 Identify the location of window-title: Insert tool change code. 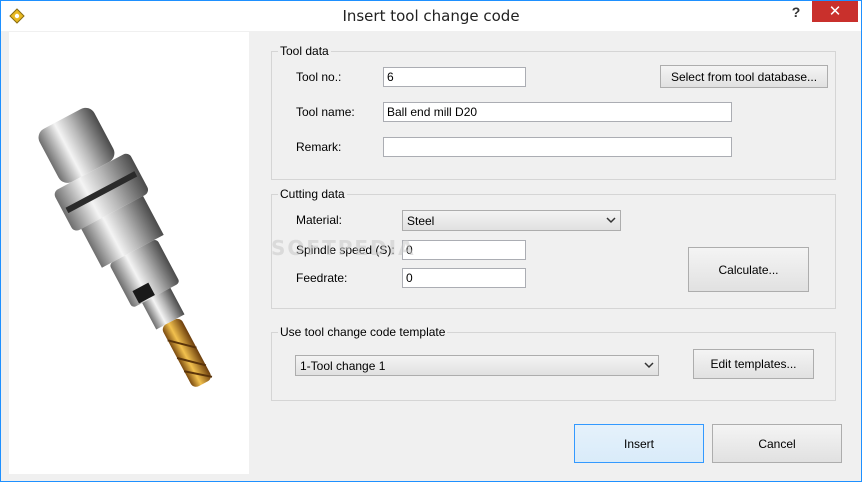
(431, 16).